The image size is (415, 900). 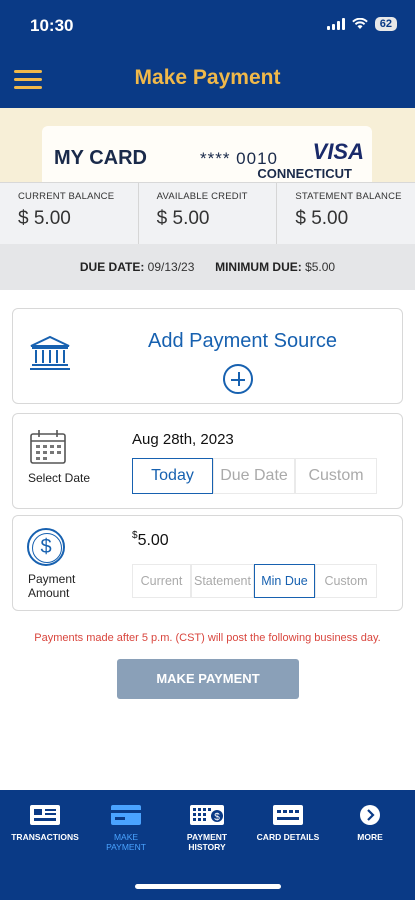 I want to click on card-banner: MY CARD **** 0010 VISA CONNECTICUT, so click(x=207, y=145).